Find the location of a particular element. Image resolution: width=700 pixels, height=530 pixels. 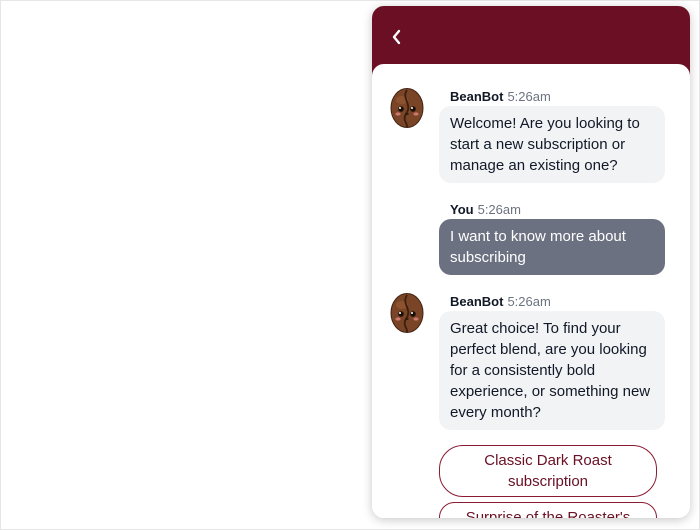

chevron-left-icon is located at coordinates (396, 37).